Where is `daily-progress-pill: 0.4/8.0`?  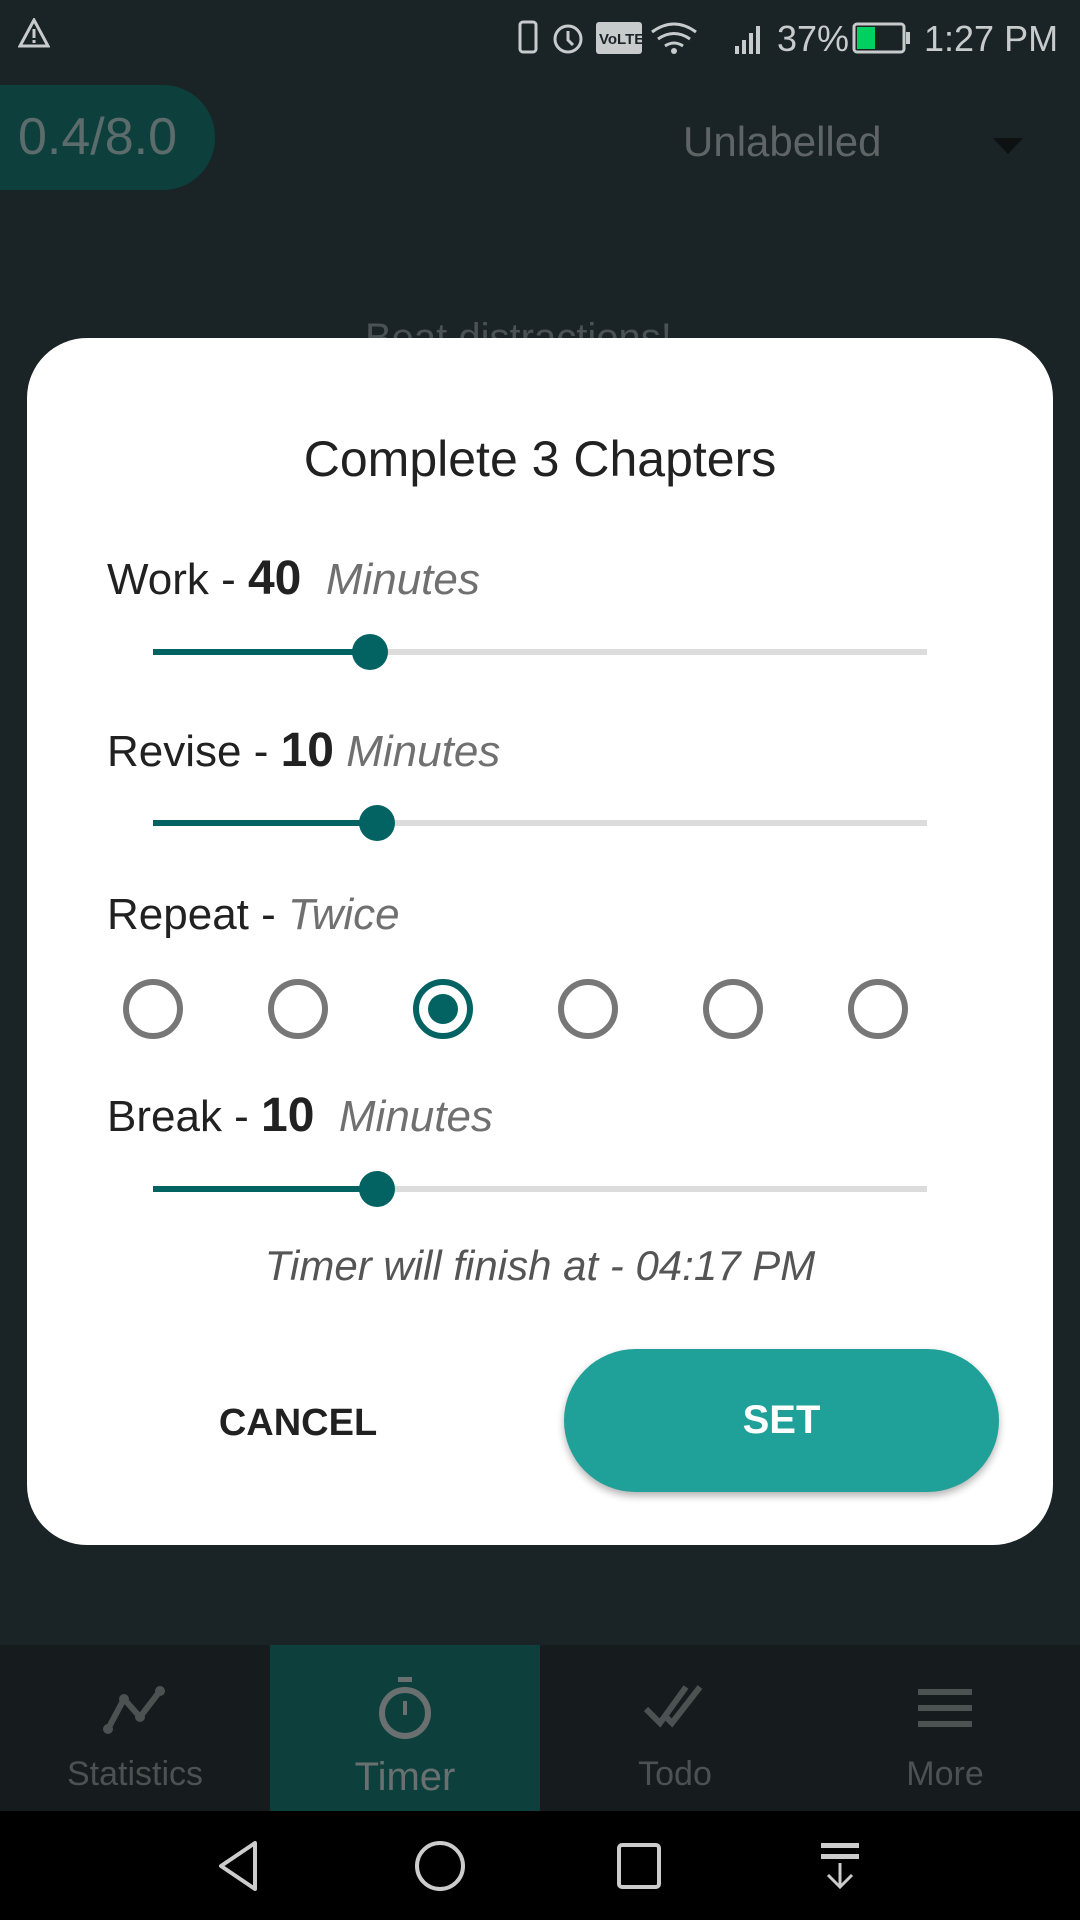
daily-progress-pill: 0.4/8.0 is located at coordinates (107, 137).